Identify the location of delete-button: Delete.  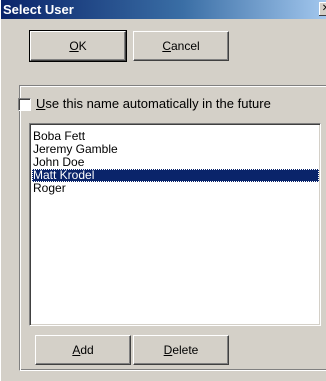
(181, 350).